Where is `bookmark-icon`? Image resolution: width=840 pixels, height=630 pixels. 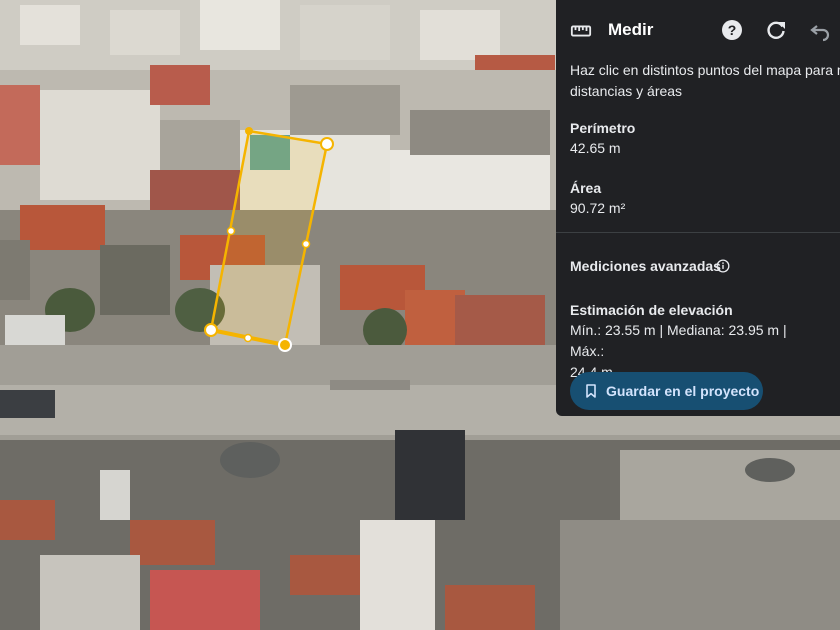 bookmark-icon is located at coordinates (591, 391).